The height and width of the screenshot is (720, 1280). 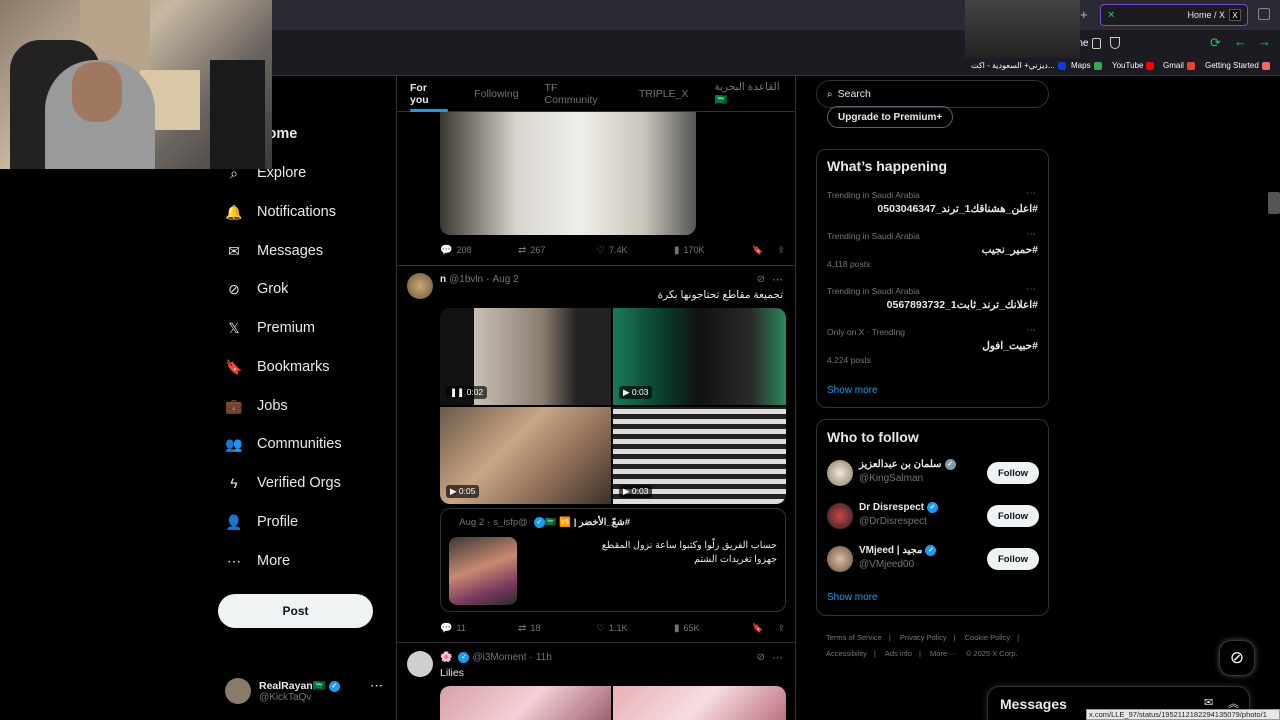 I want to click on reply-button: 💬 11, so click(x=479, y=628).